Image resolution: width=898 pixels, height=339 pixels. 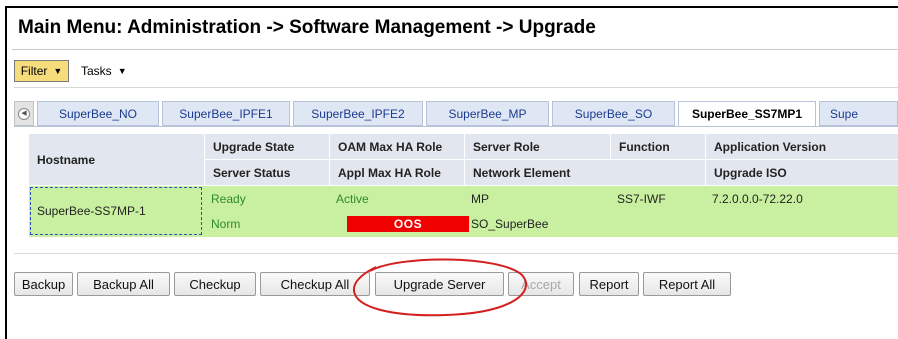 What do you see at coordinates (96, 71) in the screenshot?
I see `tasks-label: Tasks` at bounding box center [96, 71].